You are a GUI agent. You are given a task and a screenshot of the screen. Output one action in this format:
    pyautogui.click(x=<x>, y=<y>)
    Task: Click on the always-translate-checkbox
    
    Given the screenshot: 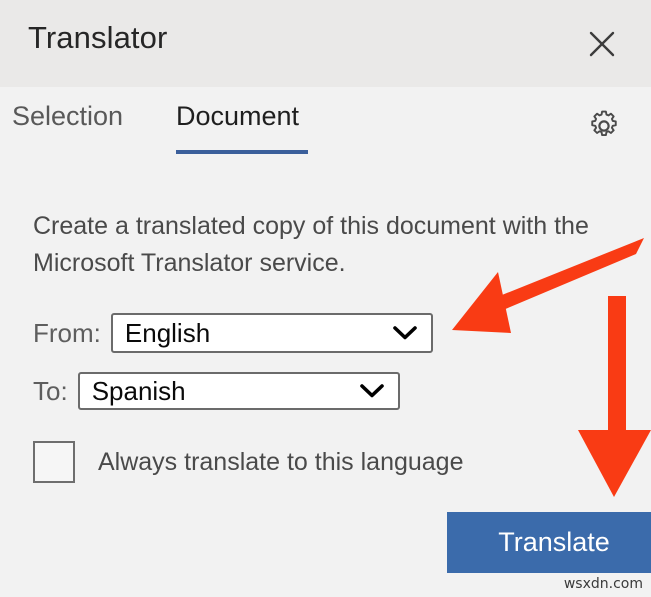 What is the action you would take?
    pyautogui.click(x=54, y=462)
    